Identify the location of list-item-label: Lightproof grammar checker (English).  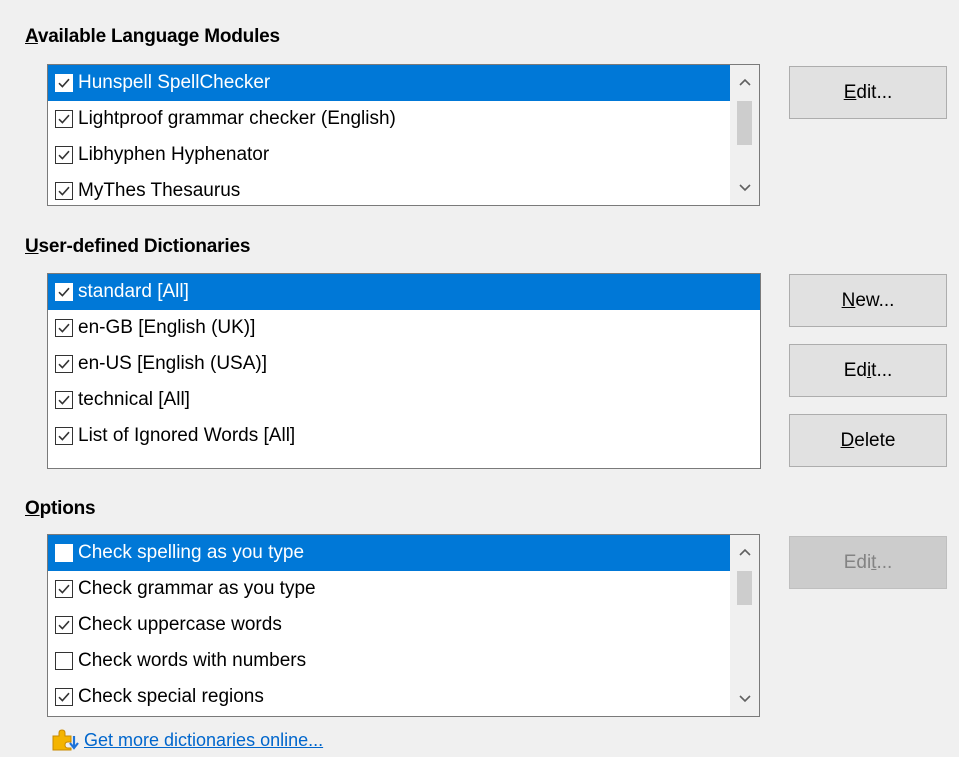
(237, 118).